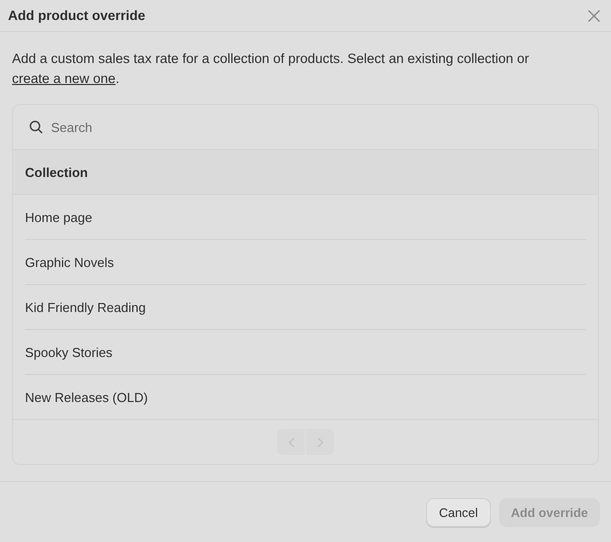 Image resolution: width=611 pixels, height=542 pixels. Describe the element at coordinates (305, 262) in the screenshot. I see `collection-row: Graphic Novels` at that location.